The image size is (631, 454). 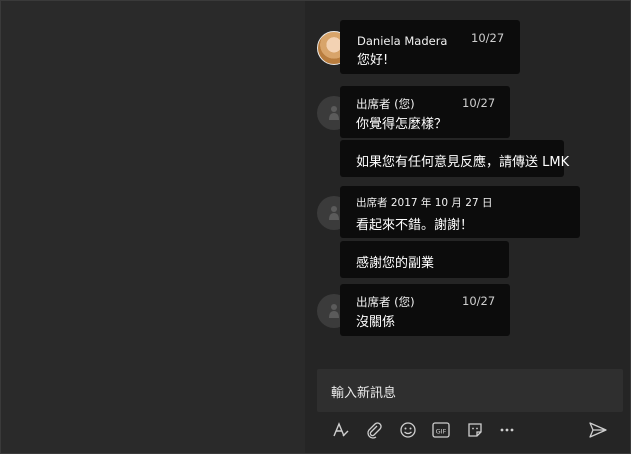 What do you see at coordinates (415, 225) in the screenshot?
I see `message-text: 看起來不錯。謝謝！` at bounding box center [415, 225].